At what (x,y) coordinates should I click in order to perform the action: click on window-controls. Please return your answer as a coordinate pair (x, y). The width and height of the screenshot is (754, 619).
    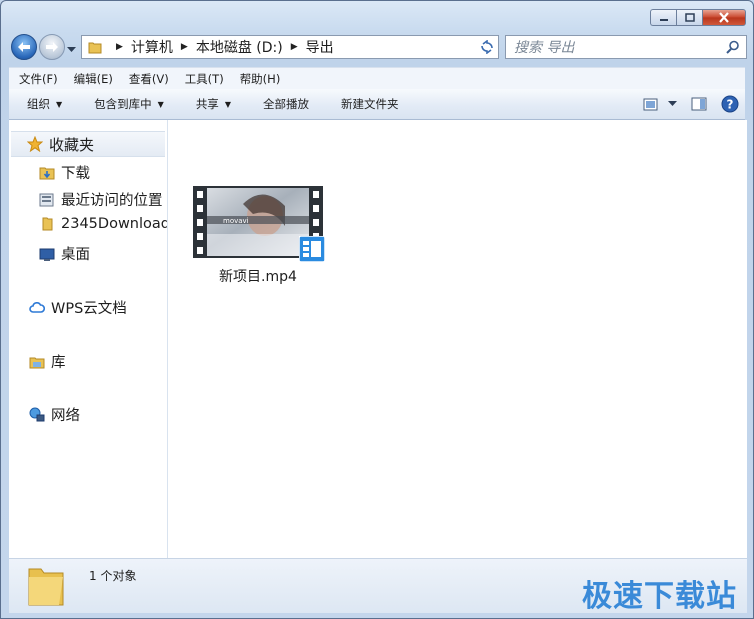
    Looking at the image, I should click on (698, 17).